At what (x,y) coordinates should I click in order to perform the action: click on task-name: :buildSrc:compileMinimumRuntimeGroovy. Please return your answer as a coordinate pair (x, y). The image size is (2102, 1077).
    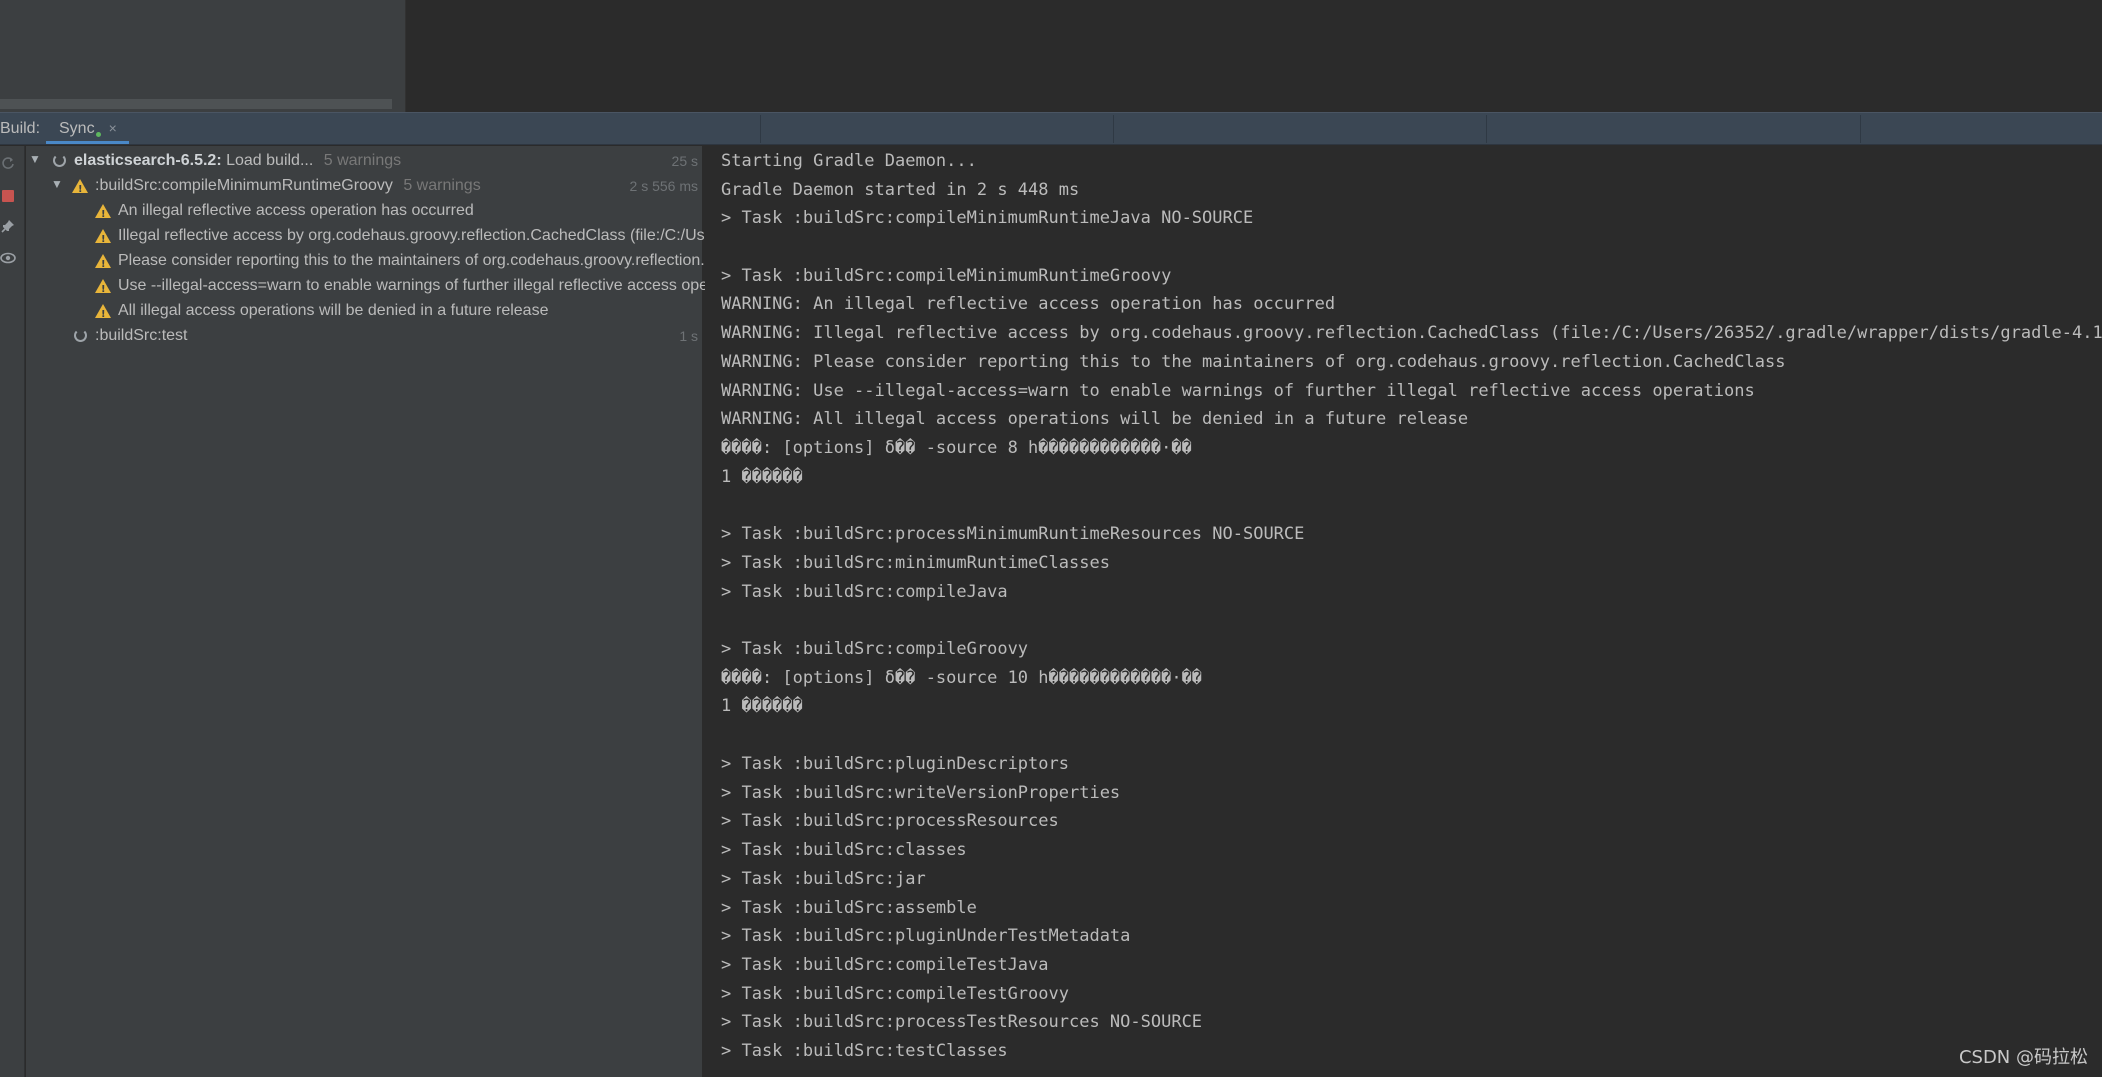
    Looking at the image, I should click on (244, 185).